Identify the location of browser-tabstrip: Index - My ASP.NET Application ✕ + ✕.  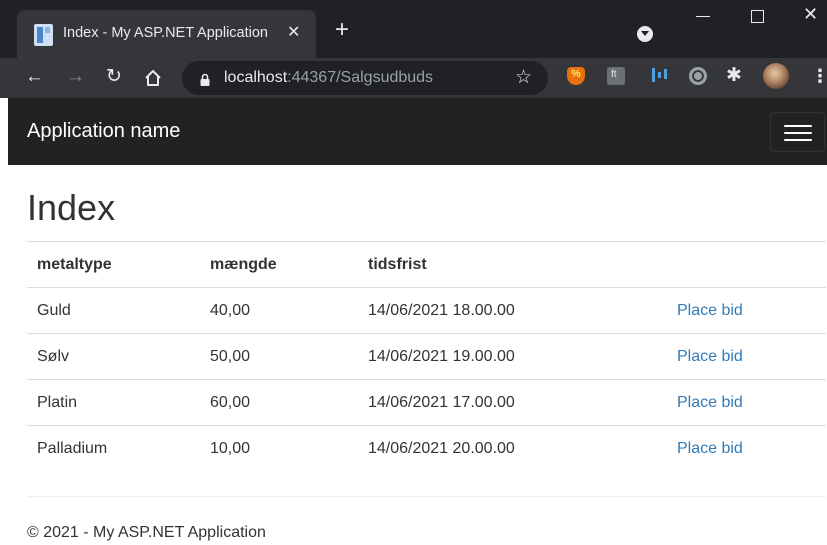
(413, 29).